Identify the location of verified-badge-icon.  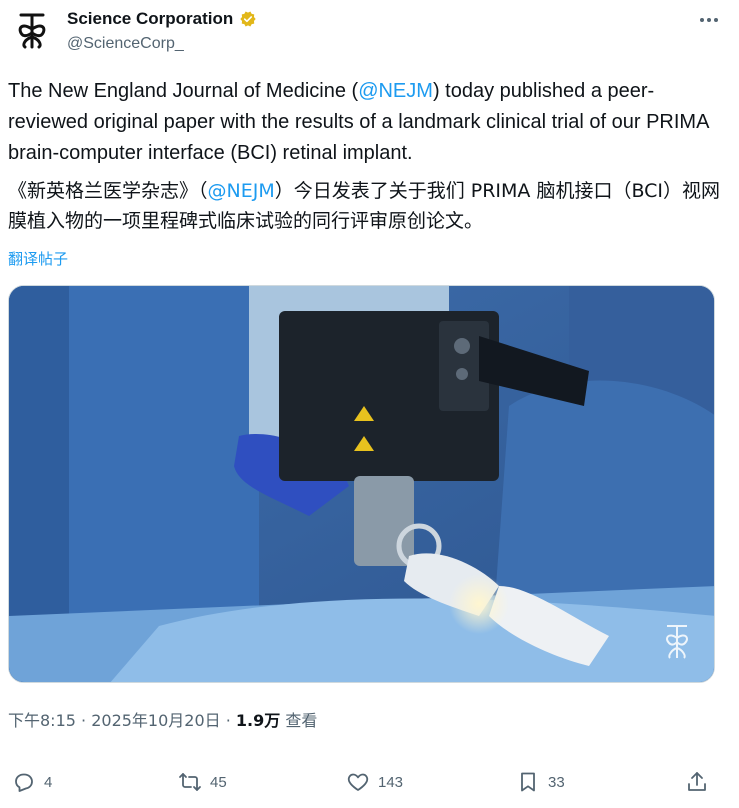
(248, 19).